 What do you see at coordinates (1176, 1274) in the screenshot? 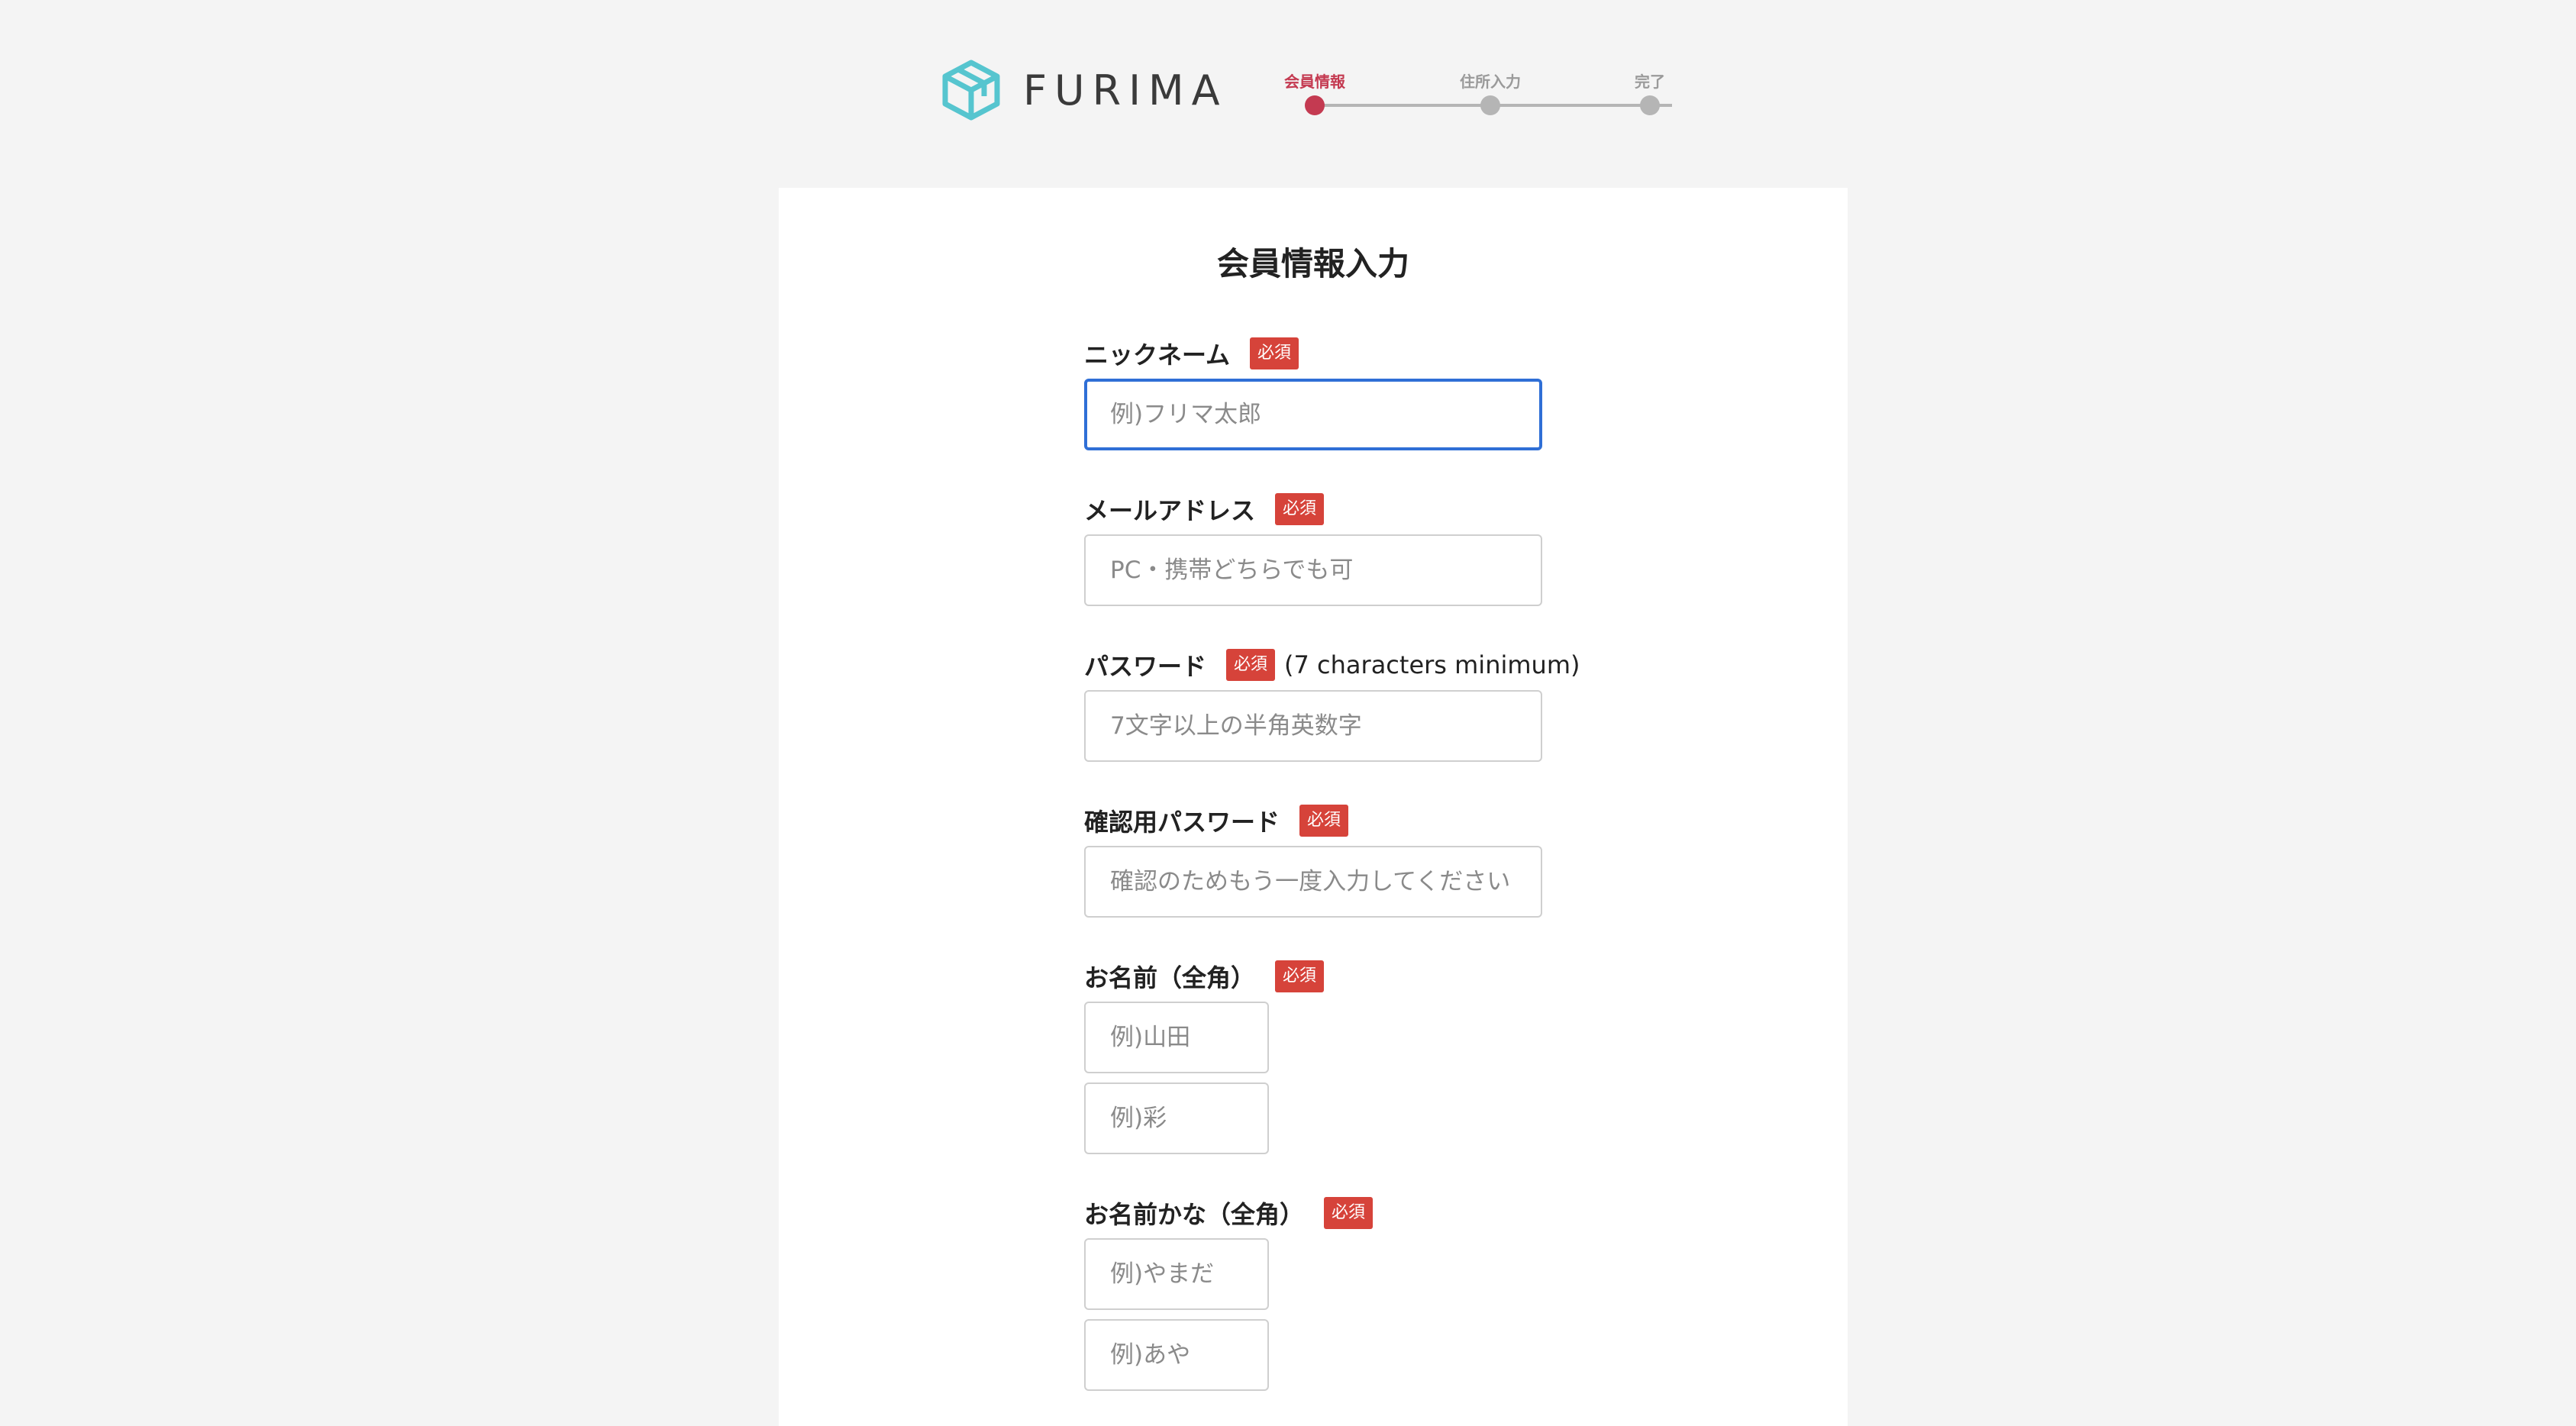
I see `last-name-kana-input` at bounding box center [1176, 1274].